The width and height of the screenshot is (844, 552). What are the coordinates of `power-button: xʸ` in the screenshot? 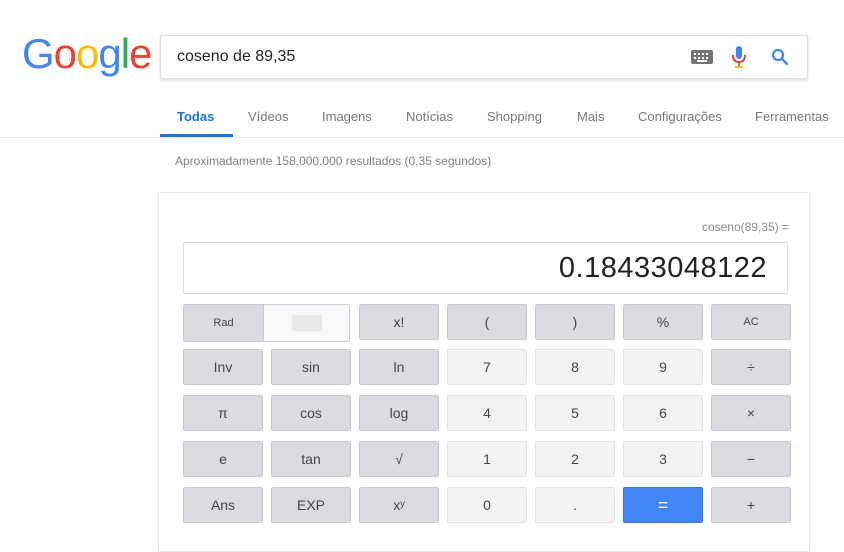 It's located at (399, 505).